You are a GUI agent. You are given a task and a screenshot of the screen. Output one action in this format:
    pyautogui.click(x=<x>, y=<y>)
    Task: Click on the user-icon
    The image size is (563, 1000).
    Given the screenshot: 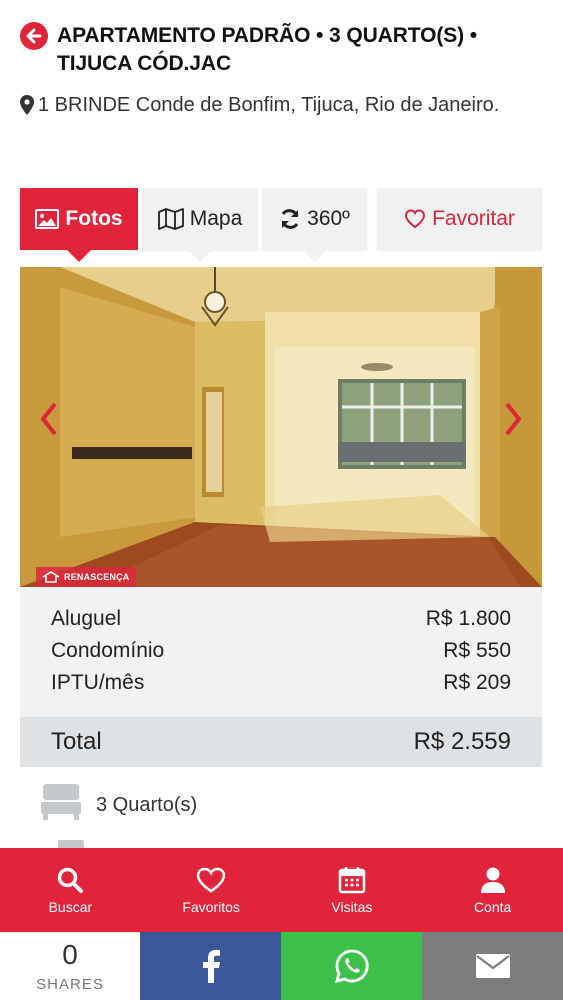 What is the action you would take?
    pyautogui.click(x=492, y=880)
    